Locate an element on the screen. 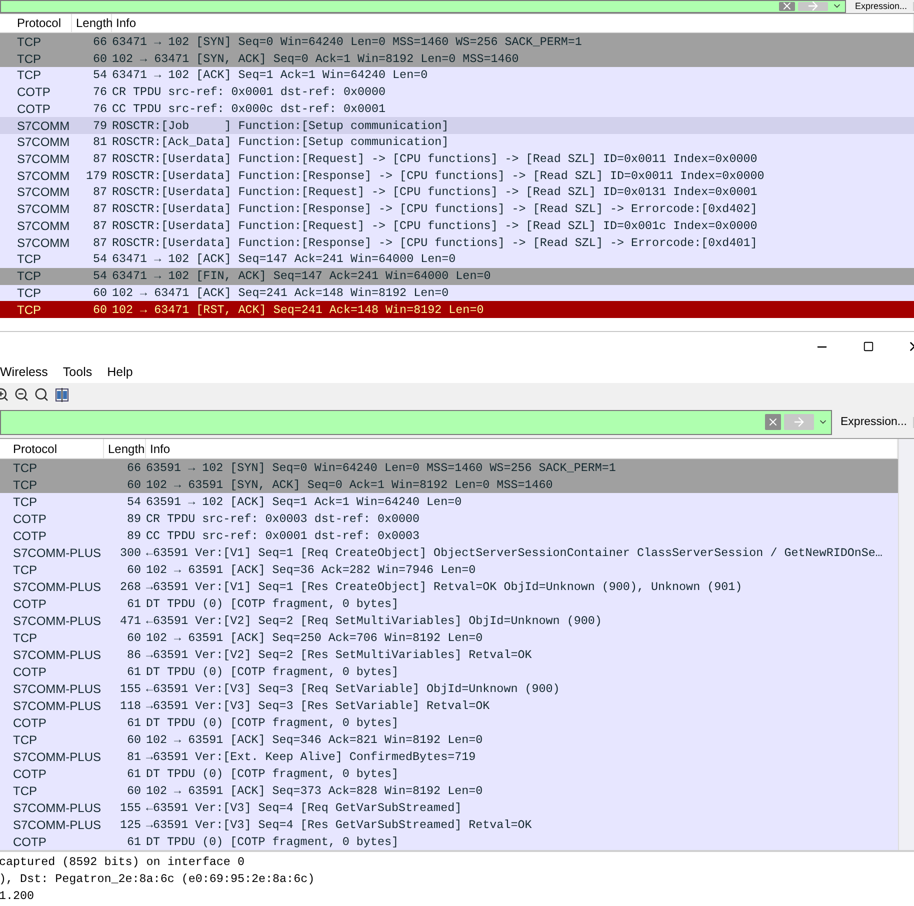  packet-row: S7COMM 87 ROSCTR:[Userdata] Function:[Request] -> [CPU functions] -> [Read SZL] ID=0x0131 Index=0x0001 is located at coordinates (457, 192).